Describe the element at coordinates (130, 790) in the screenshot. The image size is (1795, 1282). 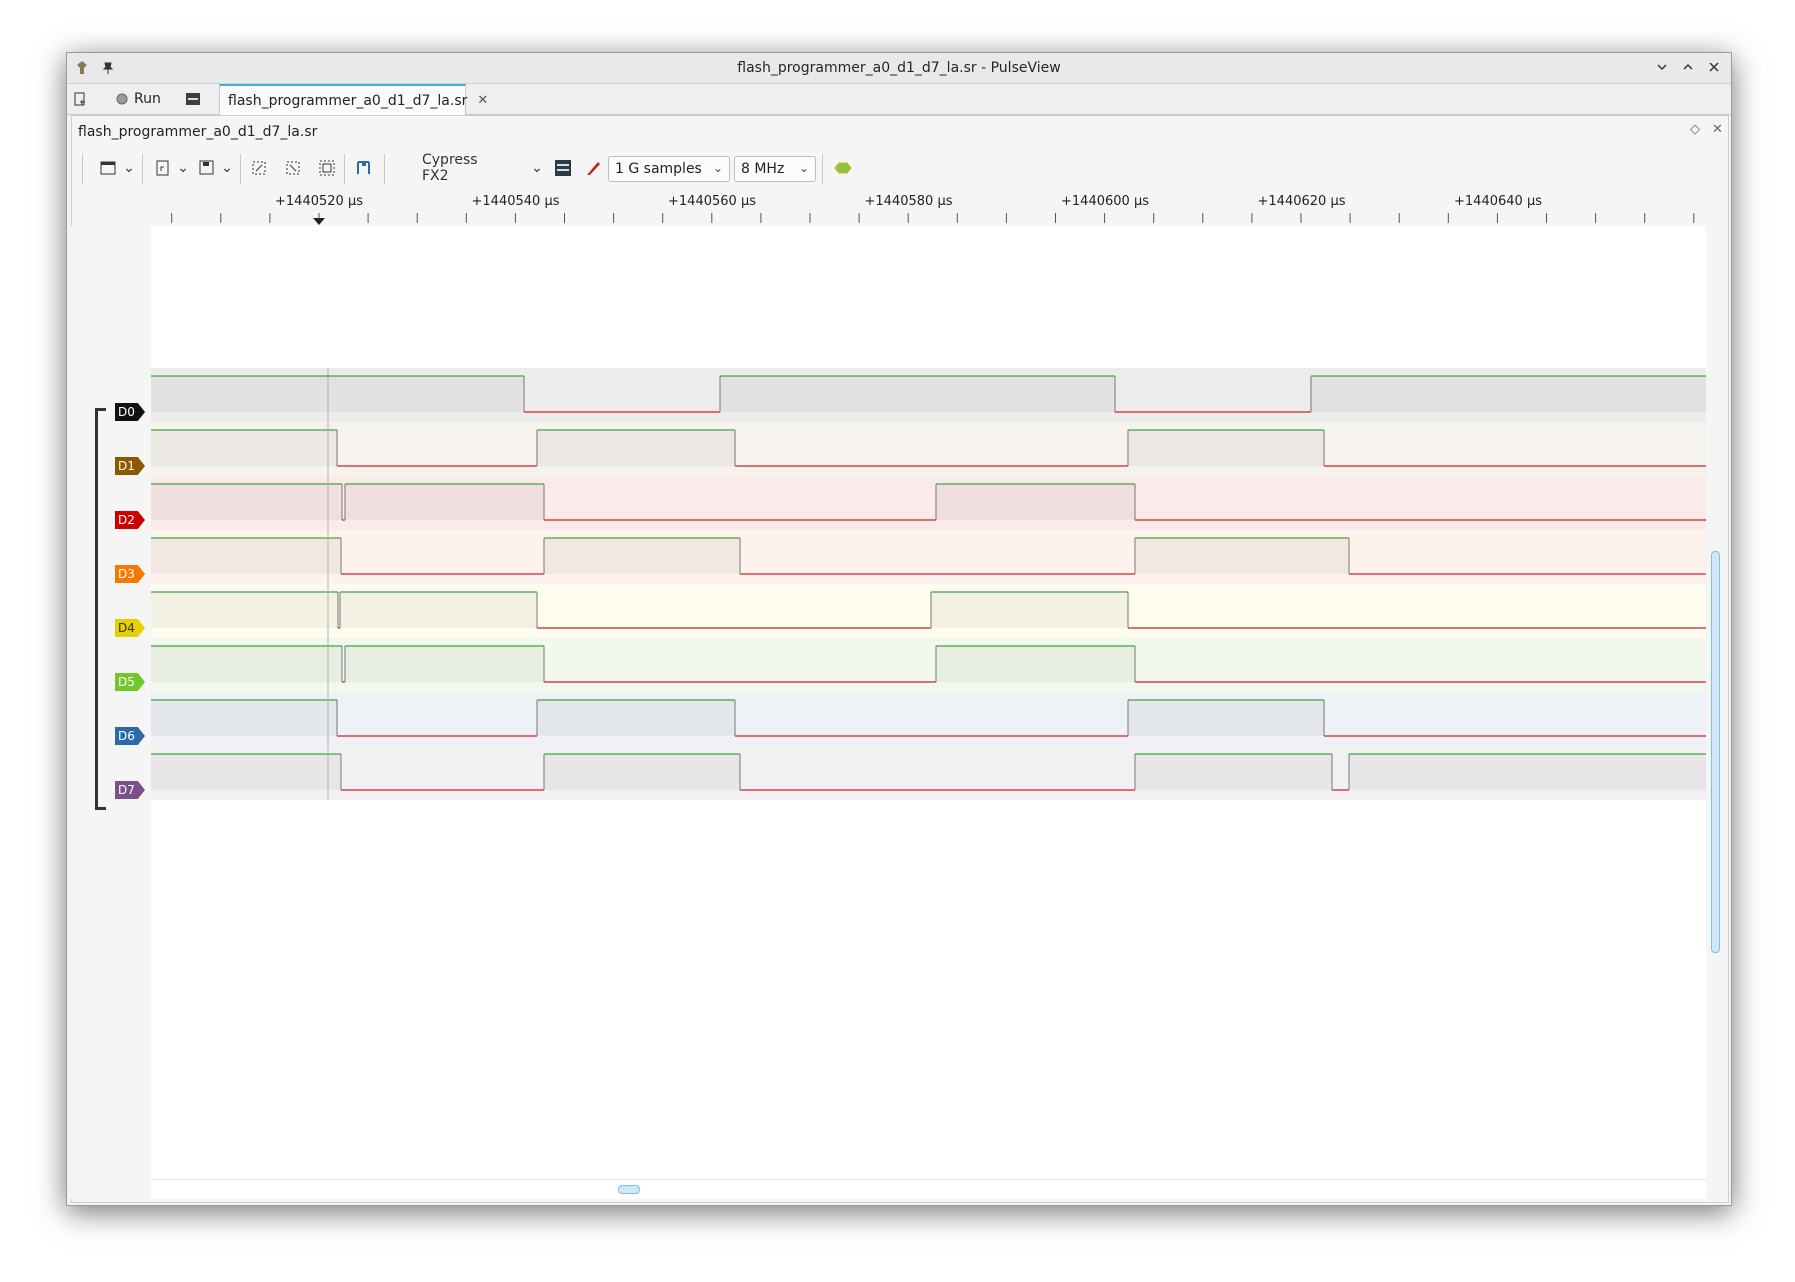
I see `channel-label-d7: D7` at that location.